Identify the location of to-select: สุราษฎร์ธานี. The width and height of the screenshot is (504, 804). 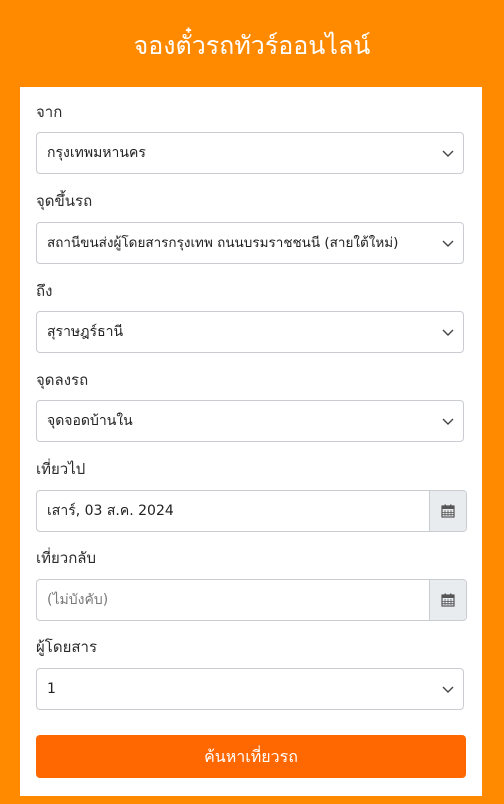
(250, 332).